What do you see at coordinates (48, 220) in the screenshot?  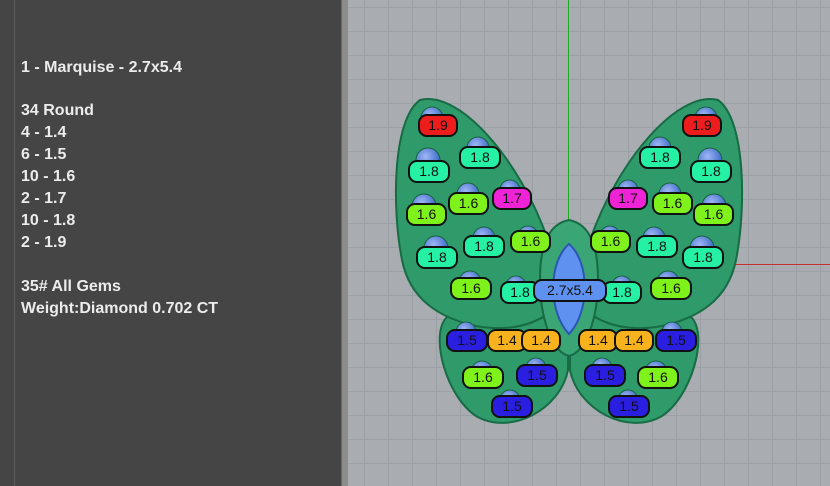 I see `round-count: 10 - 1.8` at bounding box center [48, 220].